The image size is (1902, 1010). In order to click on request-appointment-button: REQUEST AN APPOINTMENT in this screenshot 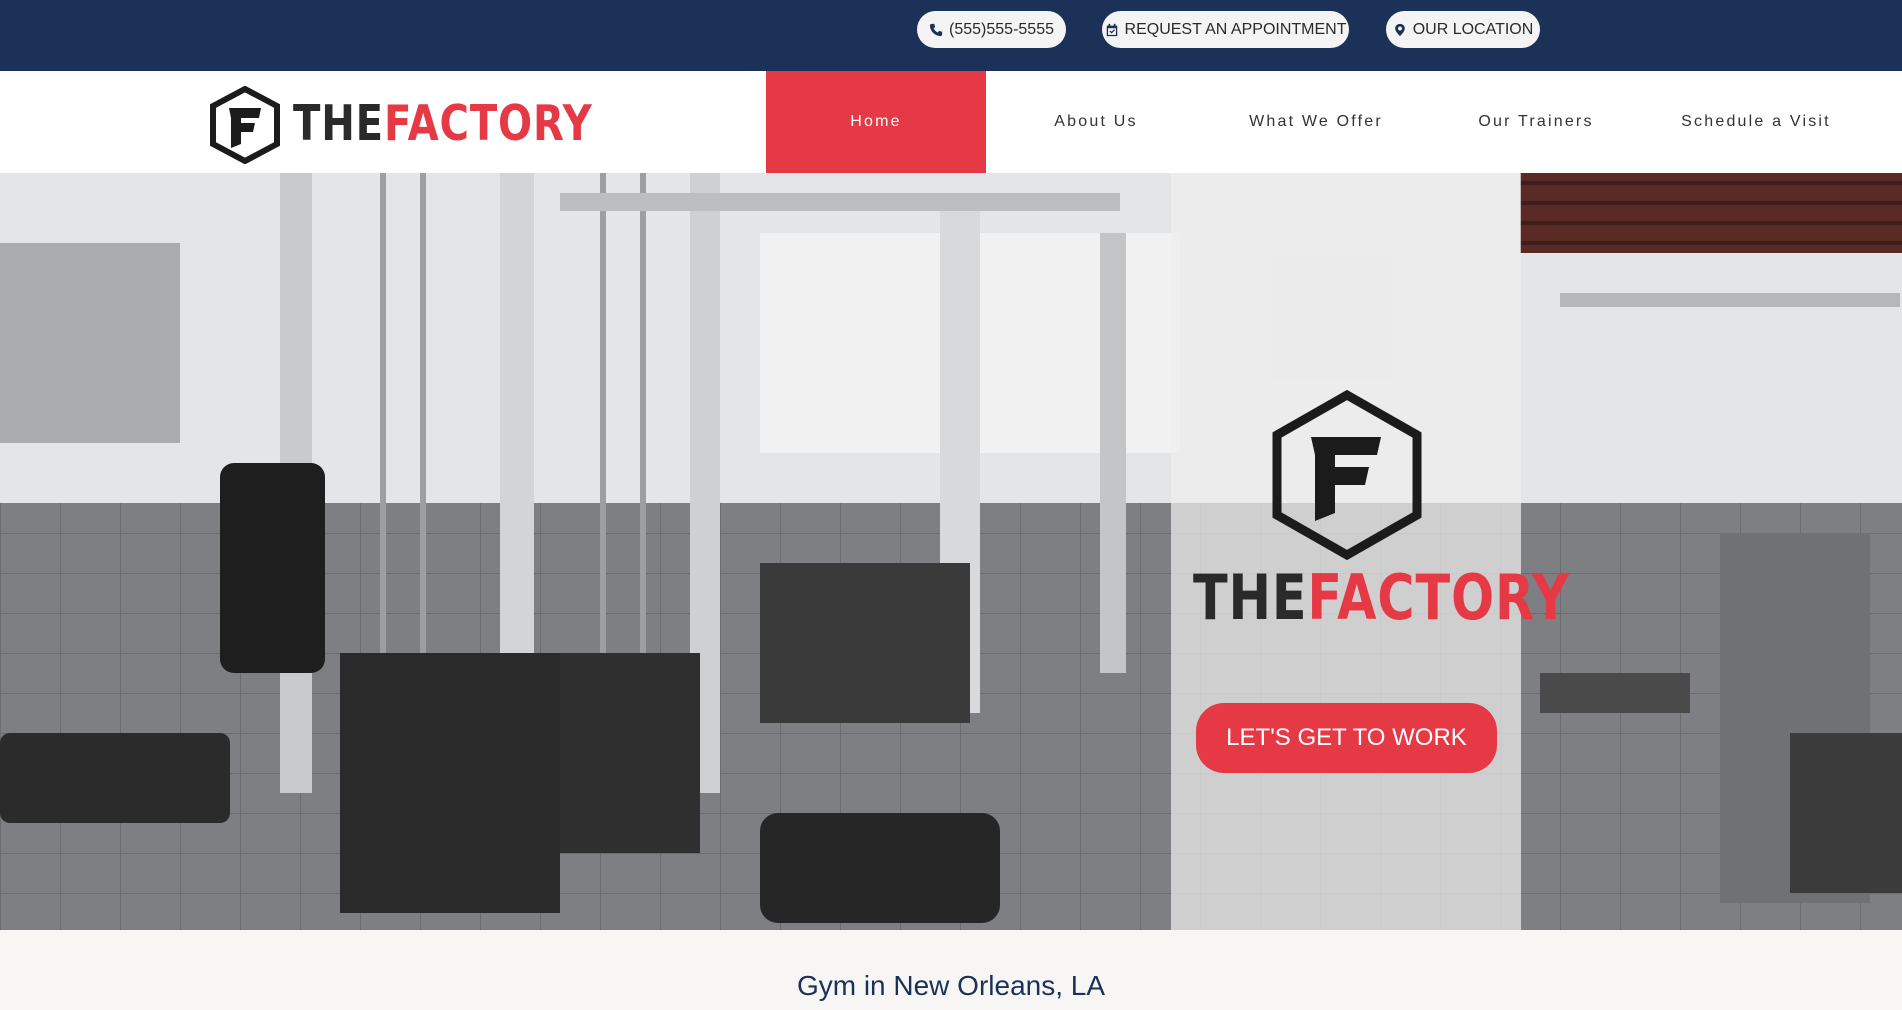, I will do `click(1225, 29)`.